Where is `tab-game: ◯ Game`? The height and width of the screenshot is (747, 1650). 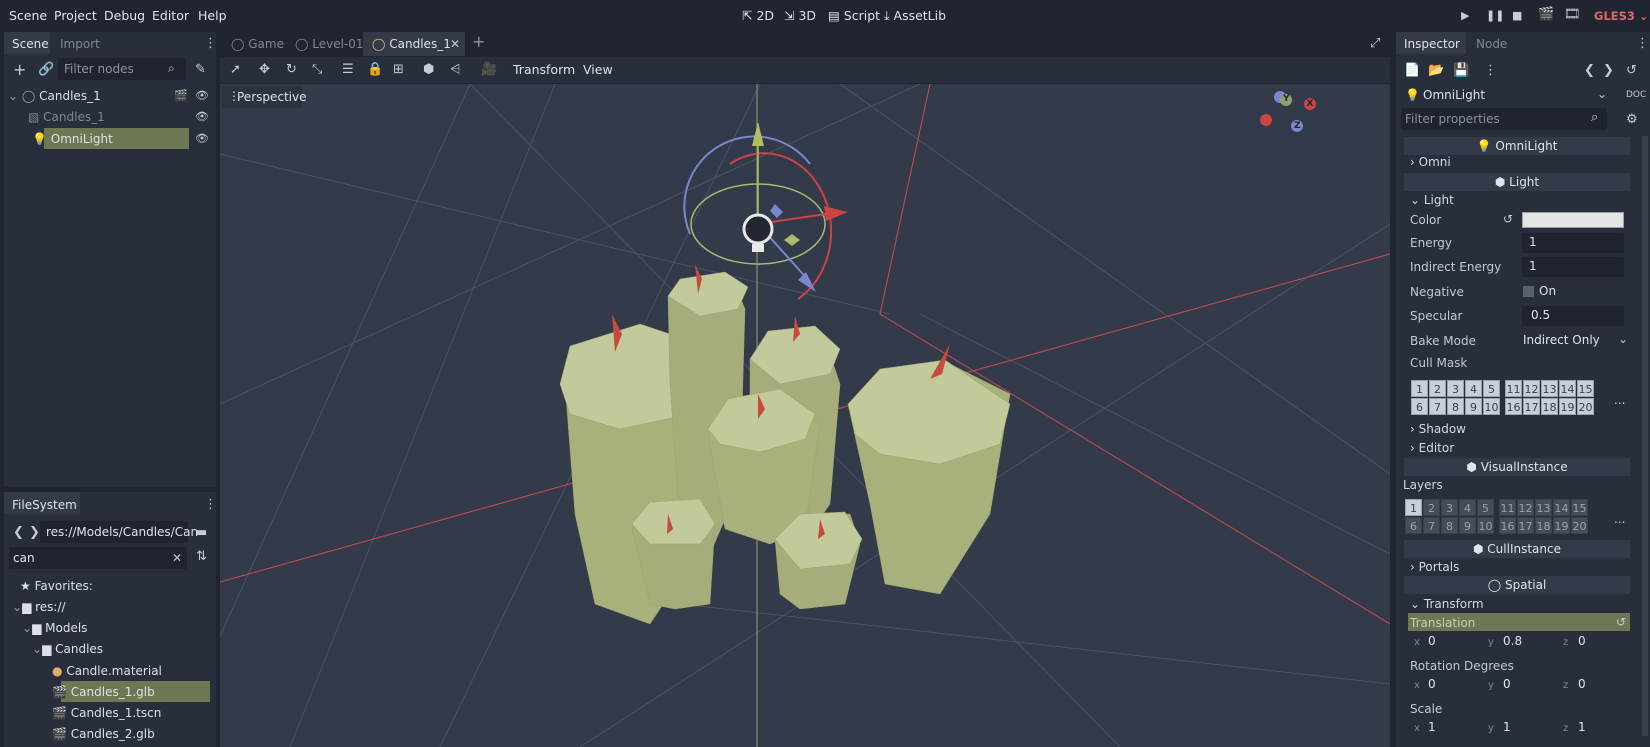
tab-game: ◯ Game is located at coordinates (257, 44).